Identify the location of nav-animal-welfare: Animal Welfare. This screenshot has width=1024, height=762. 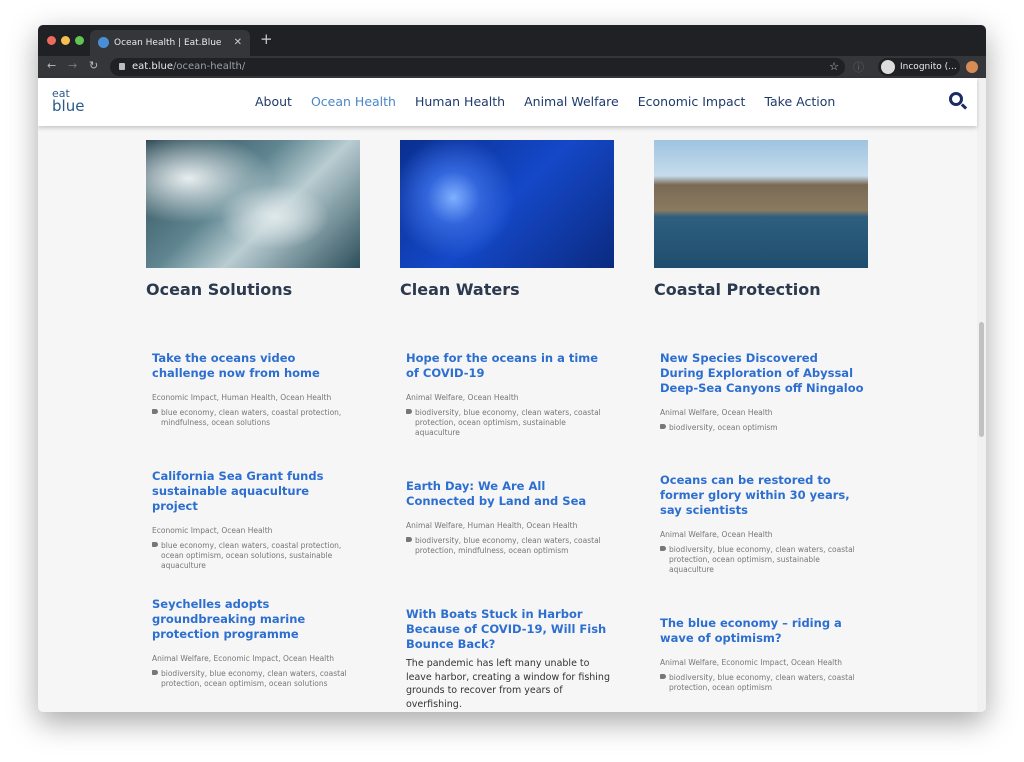
(571, 101).